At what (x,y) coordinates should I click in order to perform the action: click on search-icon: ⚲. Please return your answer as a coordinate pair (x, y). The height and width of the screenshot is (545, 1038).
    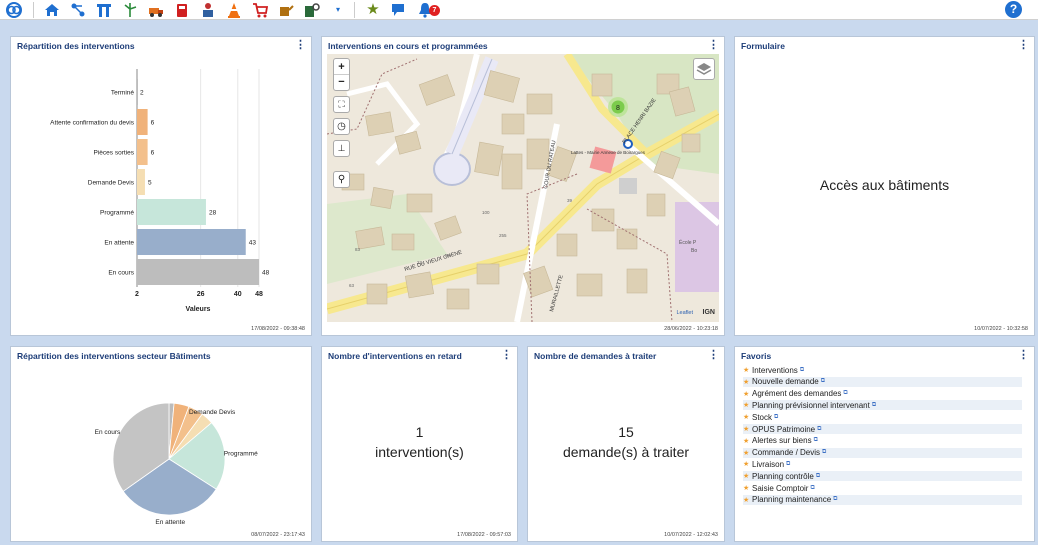
    Looking at the image, I should click on (341, 179).